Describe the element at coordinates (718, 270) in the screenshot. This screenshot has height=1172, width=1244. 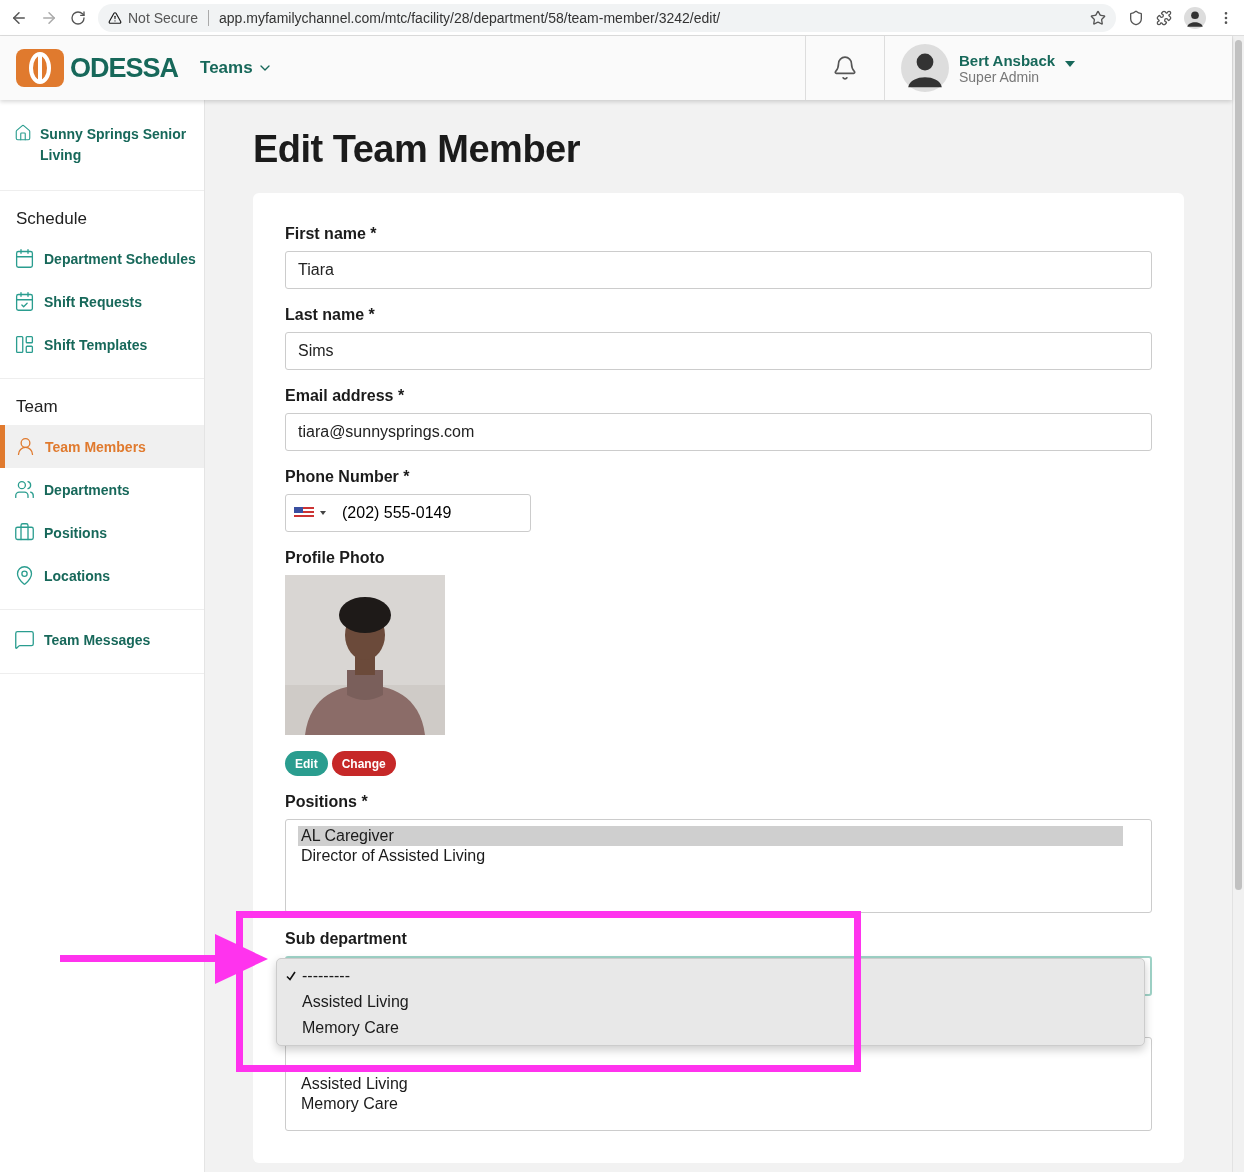
I see `text-field: Tiara` at that location.